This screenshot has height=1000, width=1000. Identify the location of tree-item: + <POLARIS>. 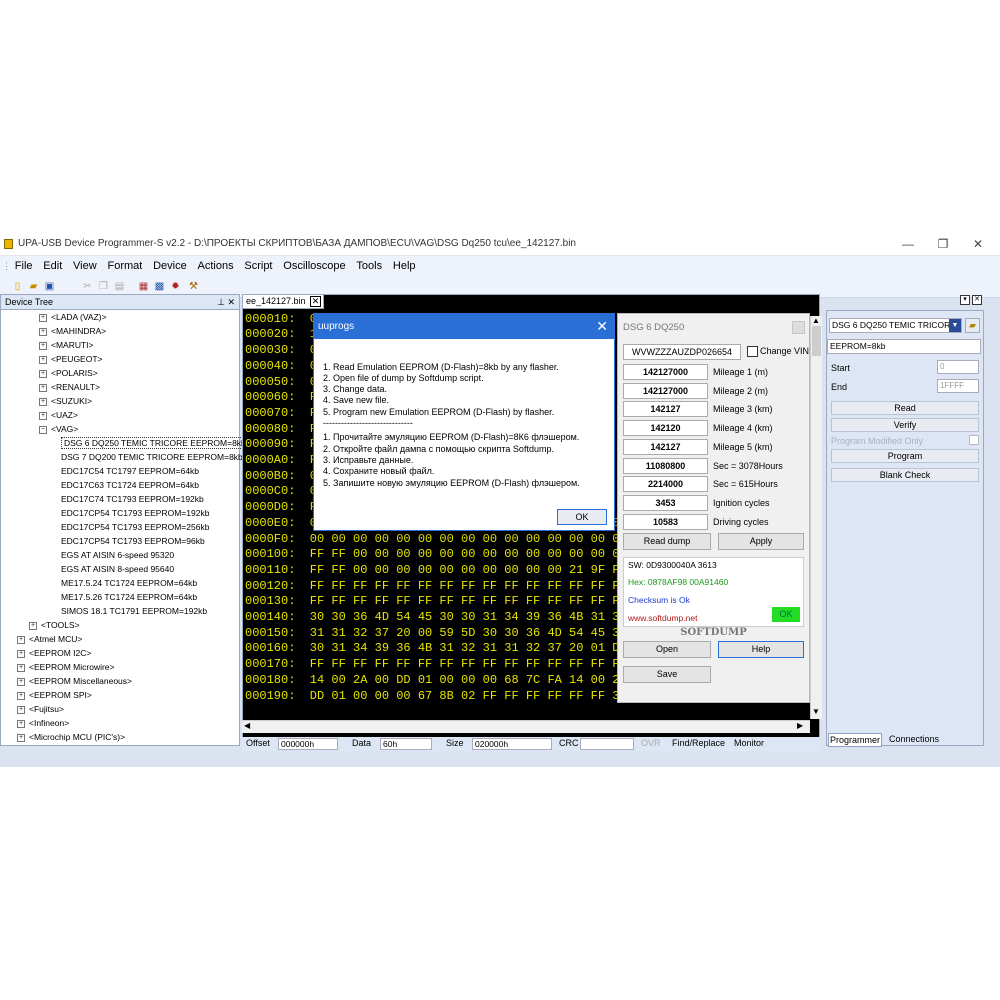
(68, 373).